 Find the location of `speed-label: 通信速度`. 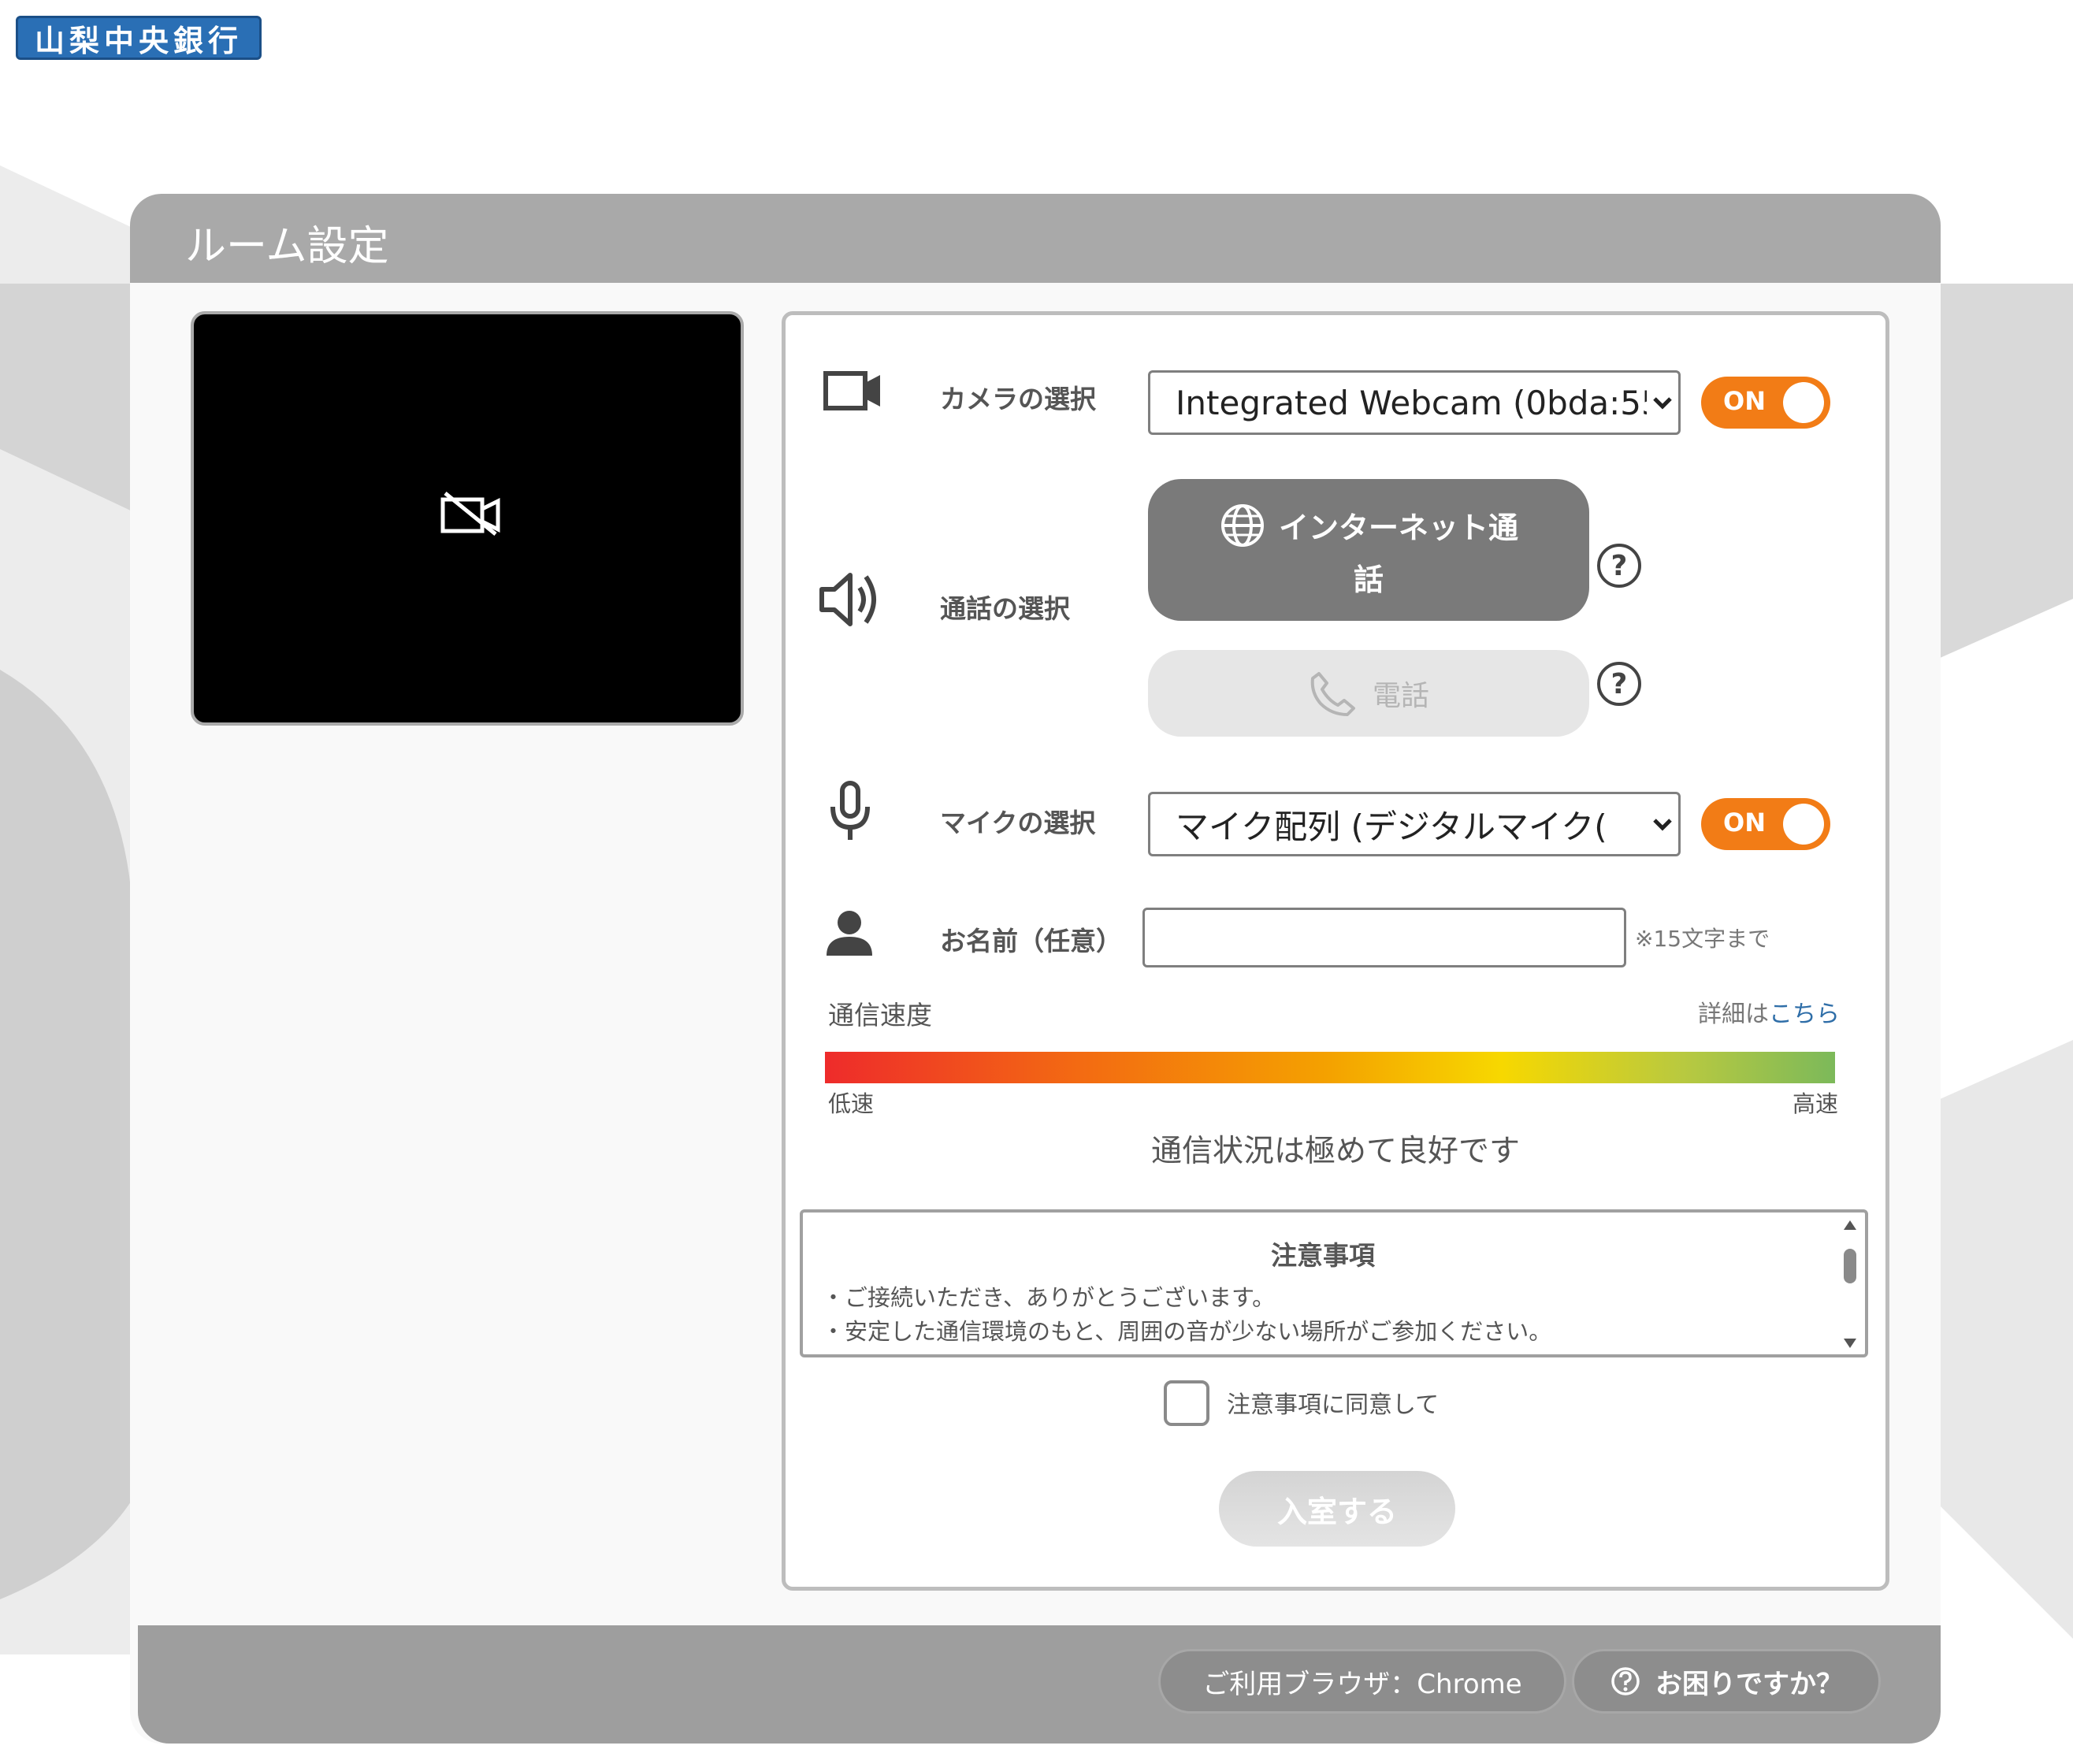

speed-label: 通信速度 is located at coordinates (880, 1015).